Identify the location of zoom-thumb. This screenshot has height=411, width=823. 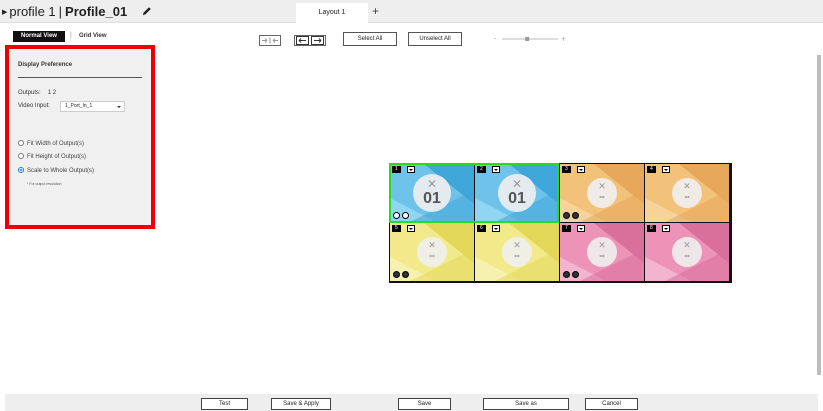
(527, 39).